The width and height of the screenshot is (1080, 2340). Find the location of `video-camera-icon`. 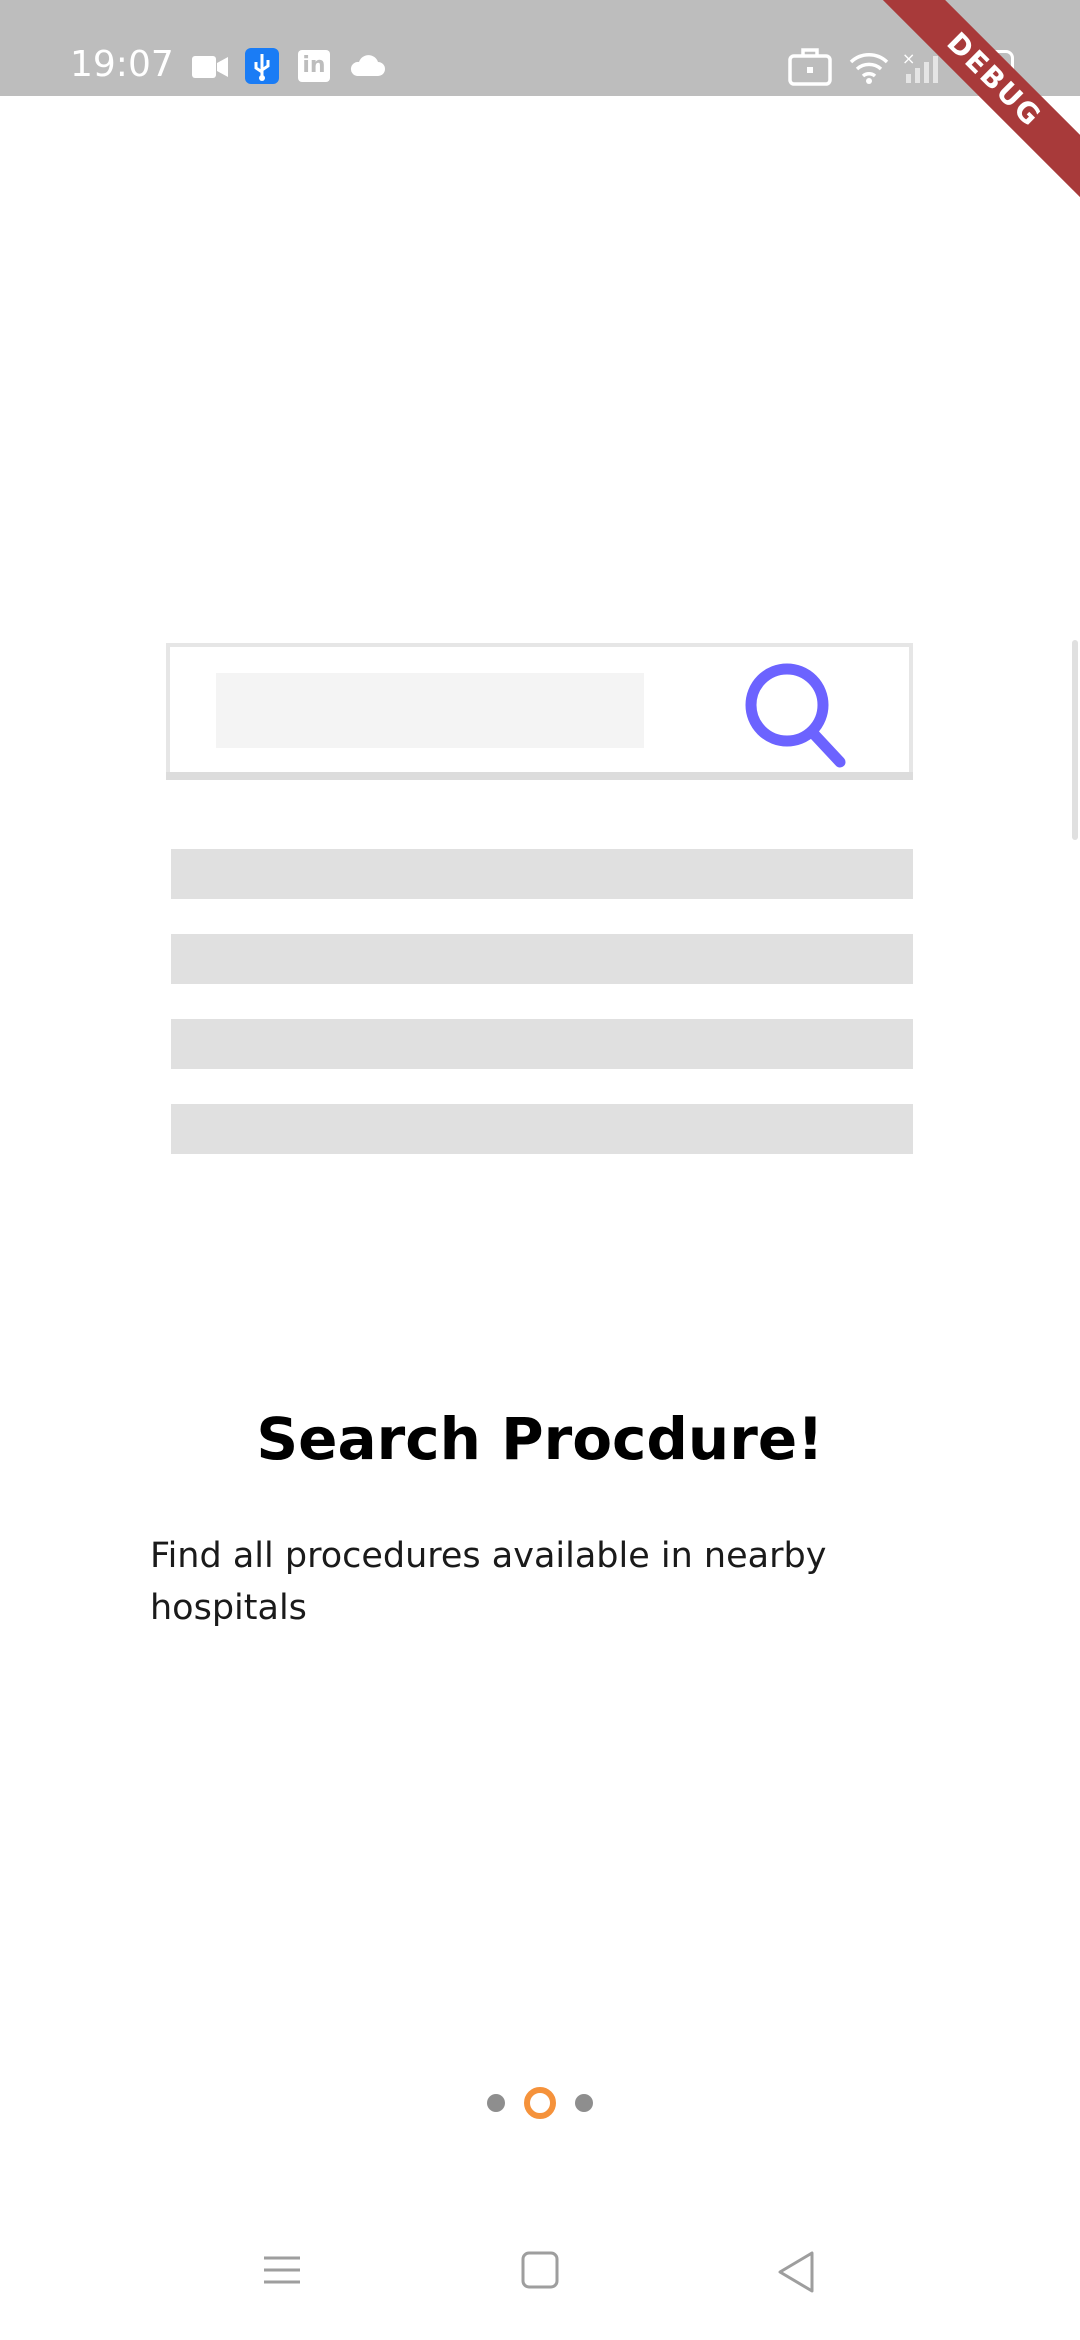

video-camera-icon is located at coordinates (210, 67).